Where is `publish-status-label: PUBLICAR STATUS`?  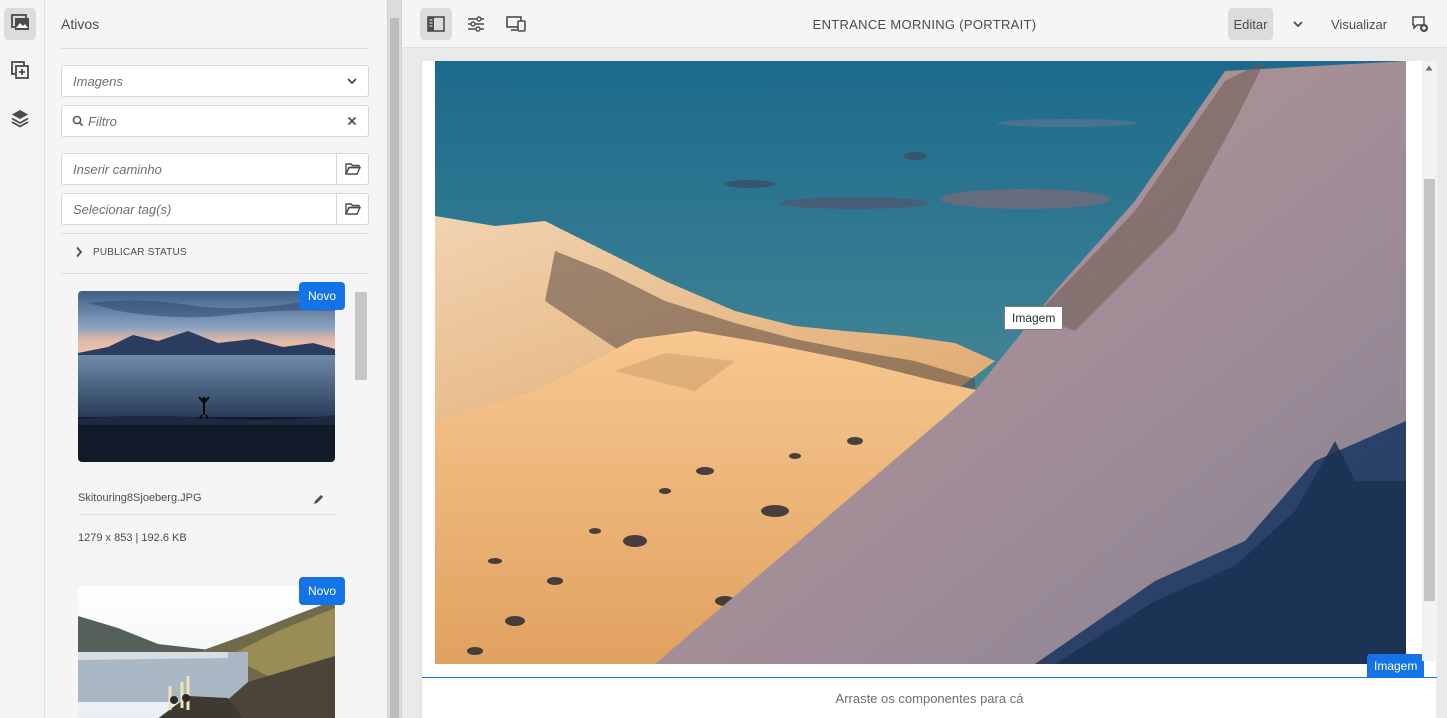
publish-status-label: PUBLICAR STATUS is located at coordinates (140, 252).